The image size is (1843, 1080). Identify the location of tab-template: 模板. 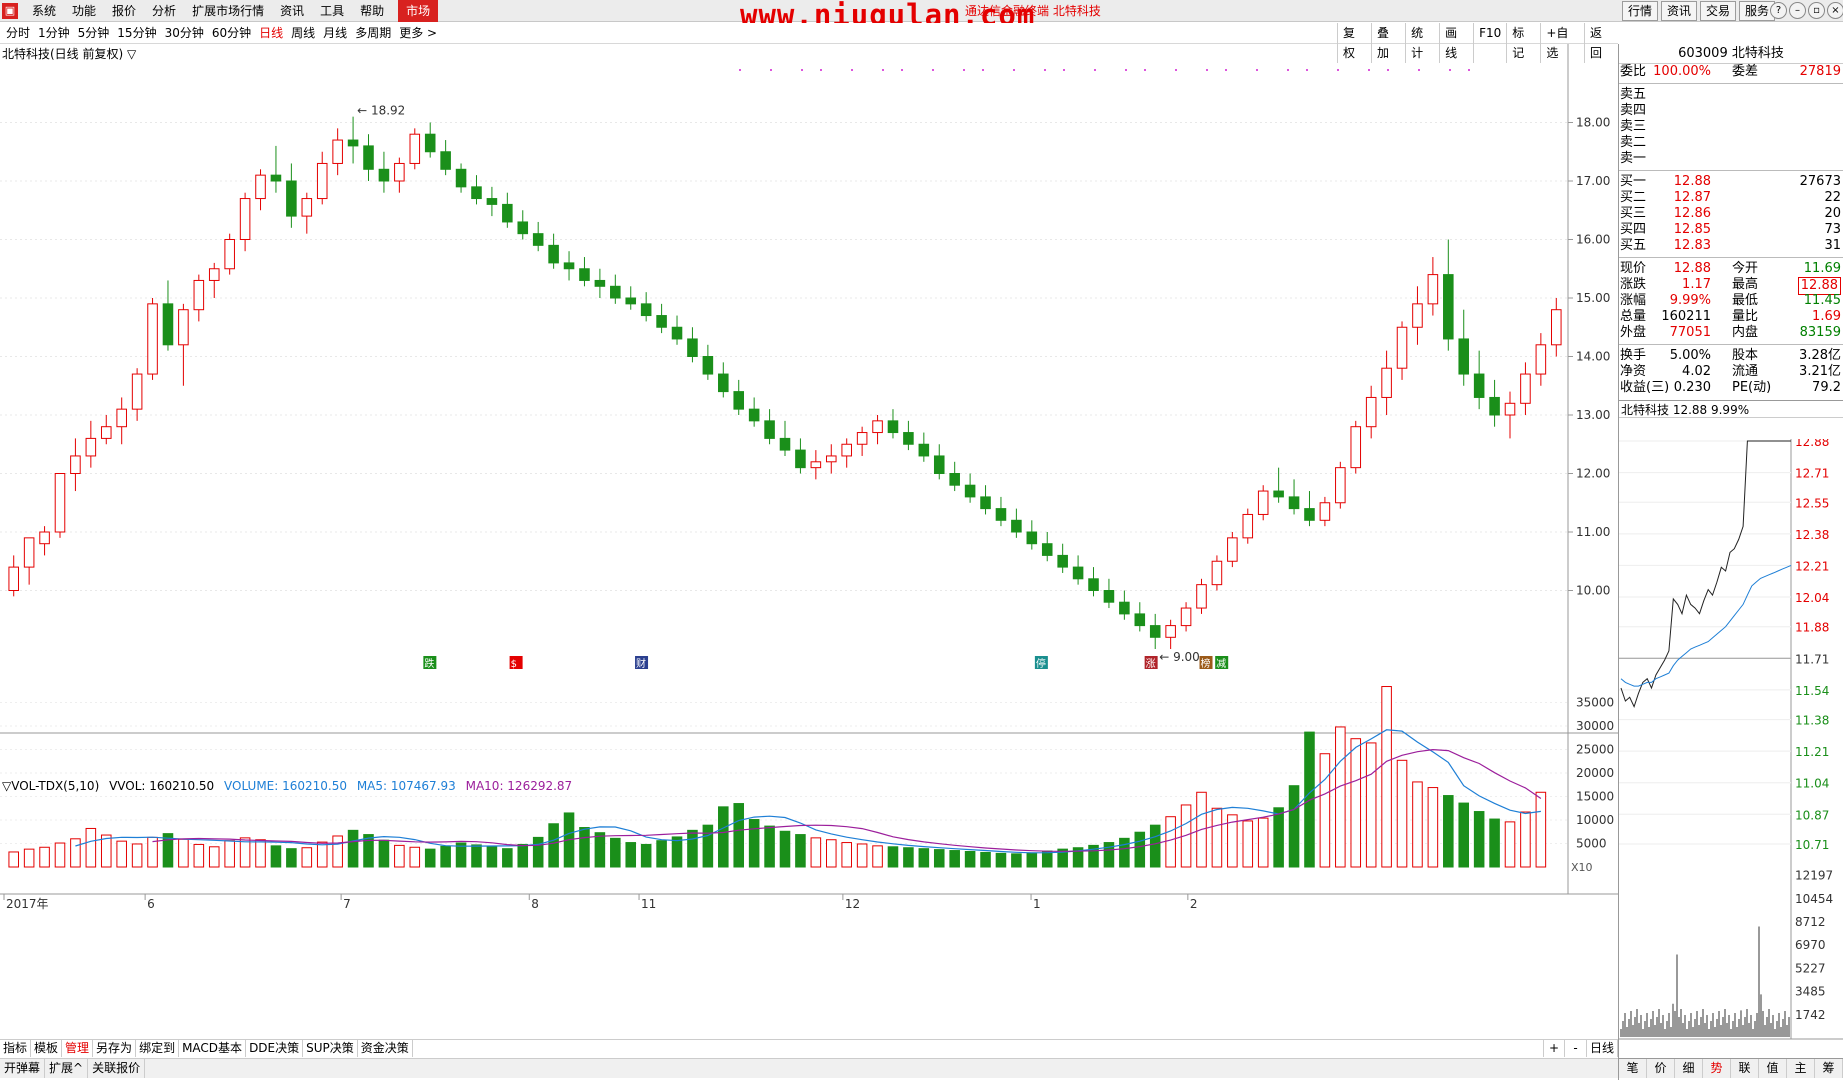
(47, 1048).